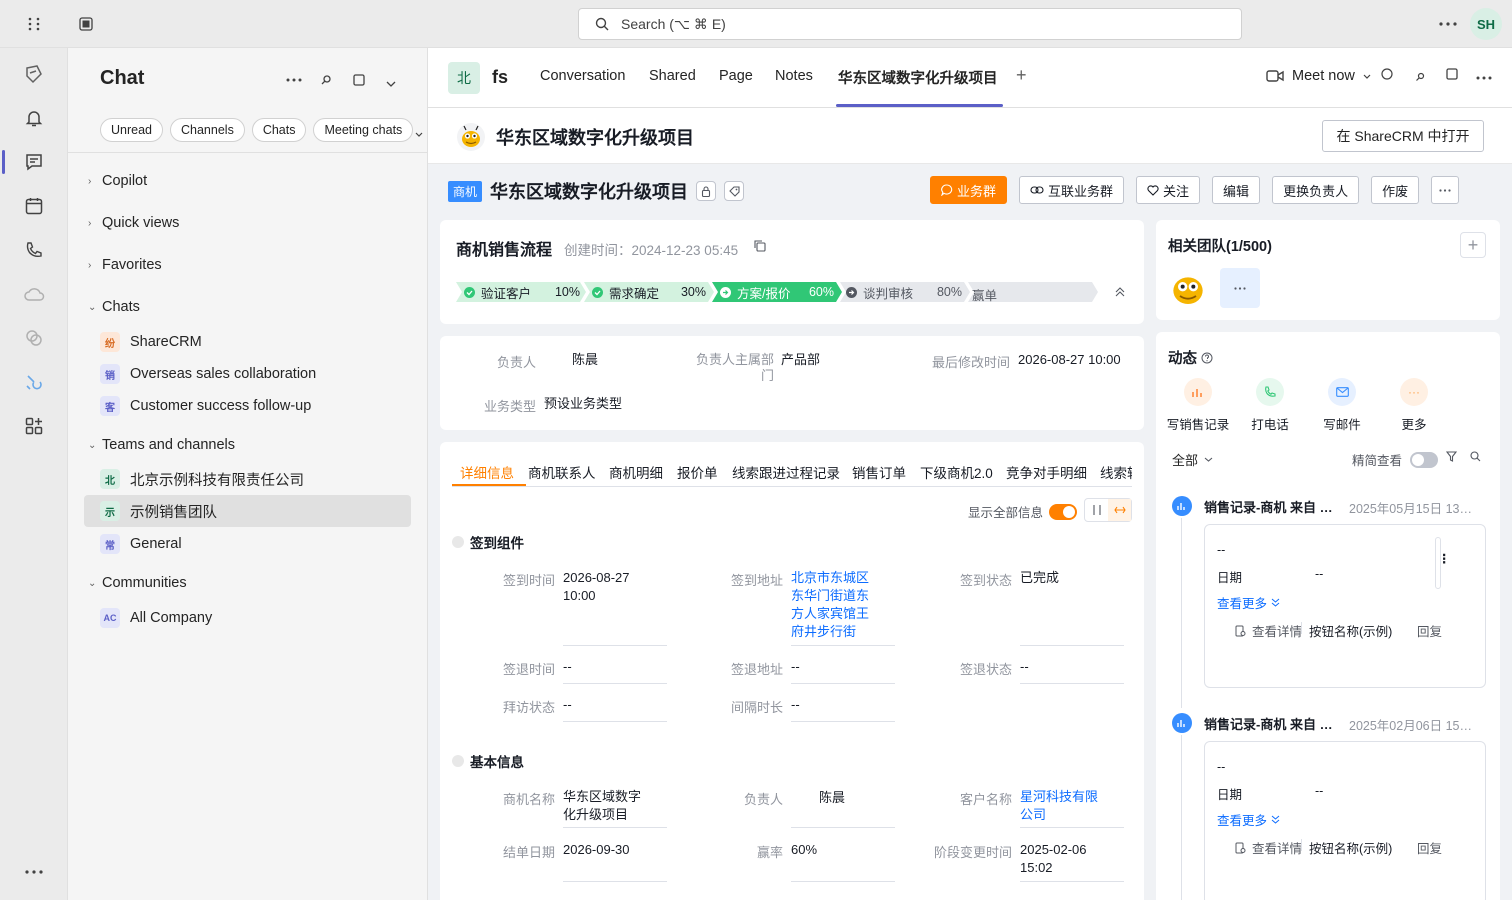  What do you see at coordinates (247, 618) in the screenshot?
I see `community-item-all-company: AC All Company` at bounding box center [247, 618].